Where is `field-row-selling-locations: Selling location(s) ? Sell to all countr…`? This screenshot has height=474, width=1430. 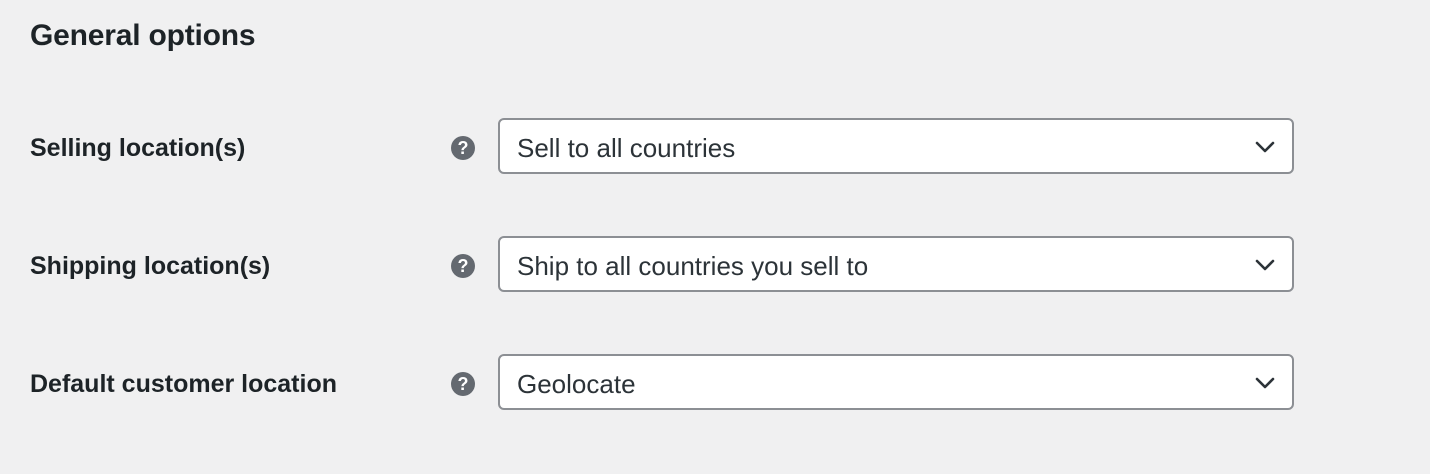
field-row-selling-locations: Selling location(s) ? Sell to all countr… is located at coordinates (715, 148).